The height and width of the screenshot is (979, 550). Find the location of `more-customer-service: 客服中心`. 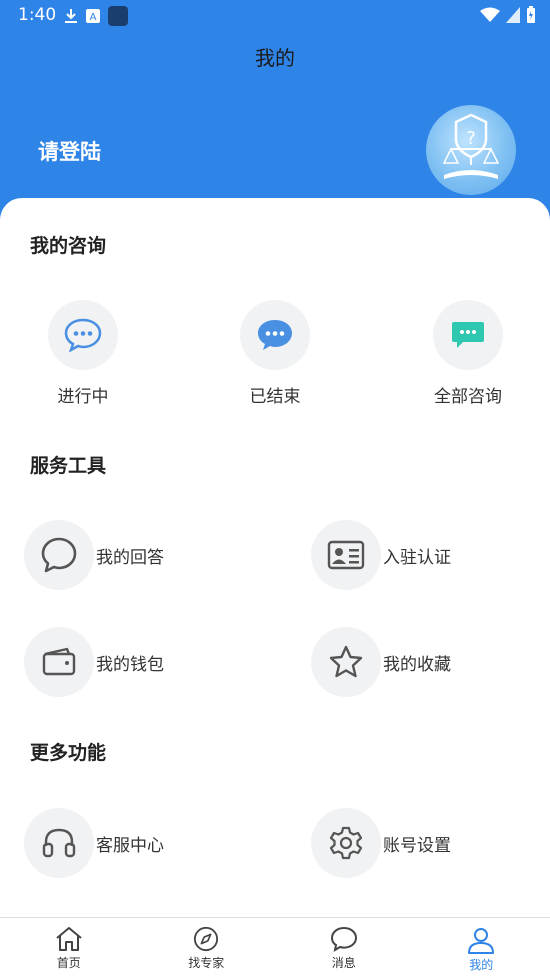

more-customer-service: 客服中心 is located at coordinates (94, 843).